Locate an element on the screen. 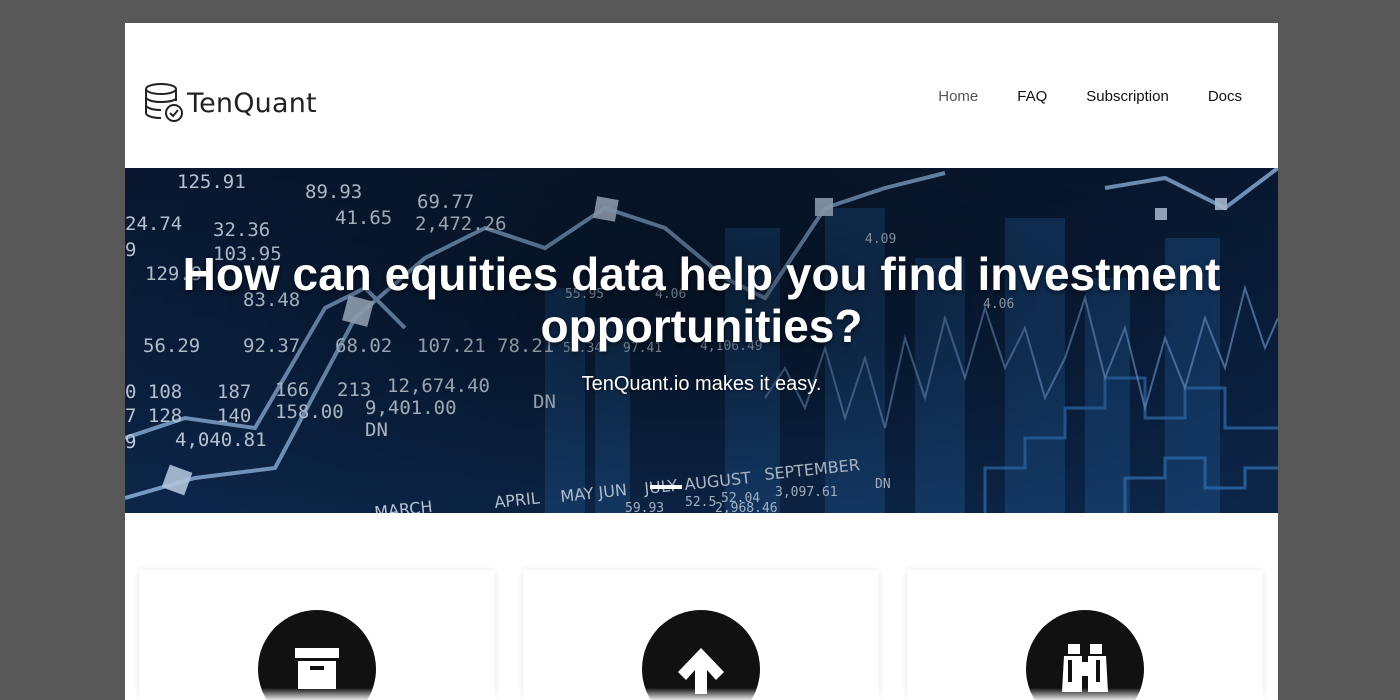 The height and width of the screenshot is (700, 1400). hero-subtitle: TenQuant.io makes it easy. is located at coordinates (701, 384).